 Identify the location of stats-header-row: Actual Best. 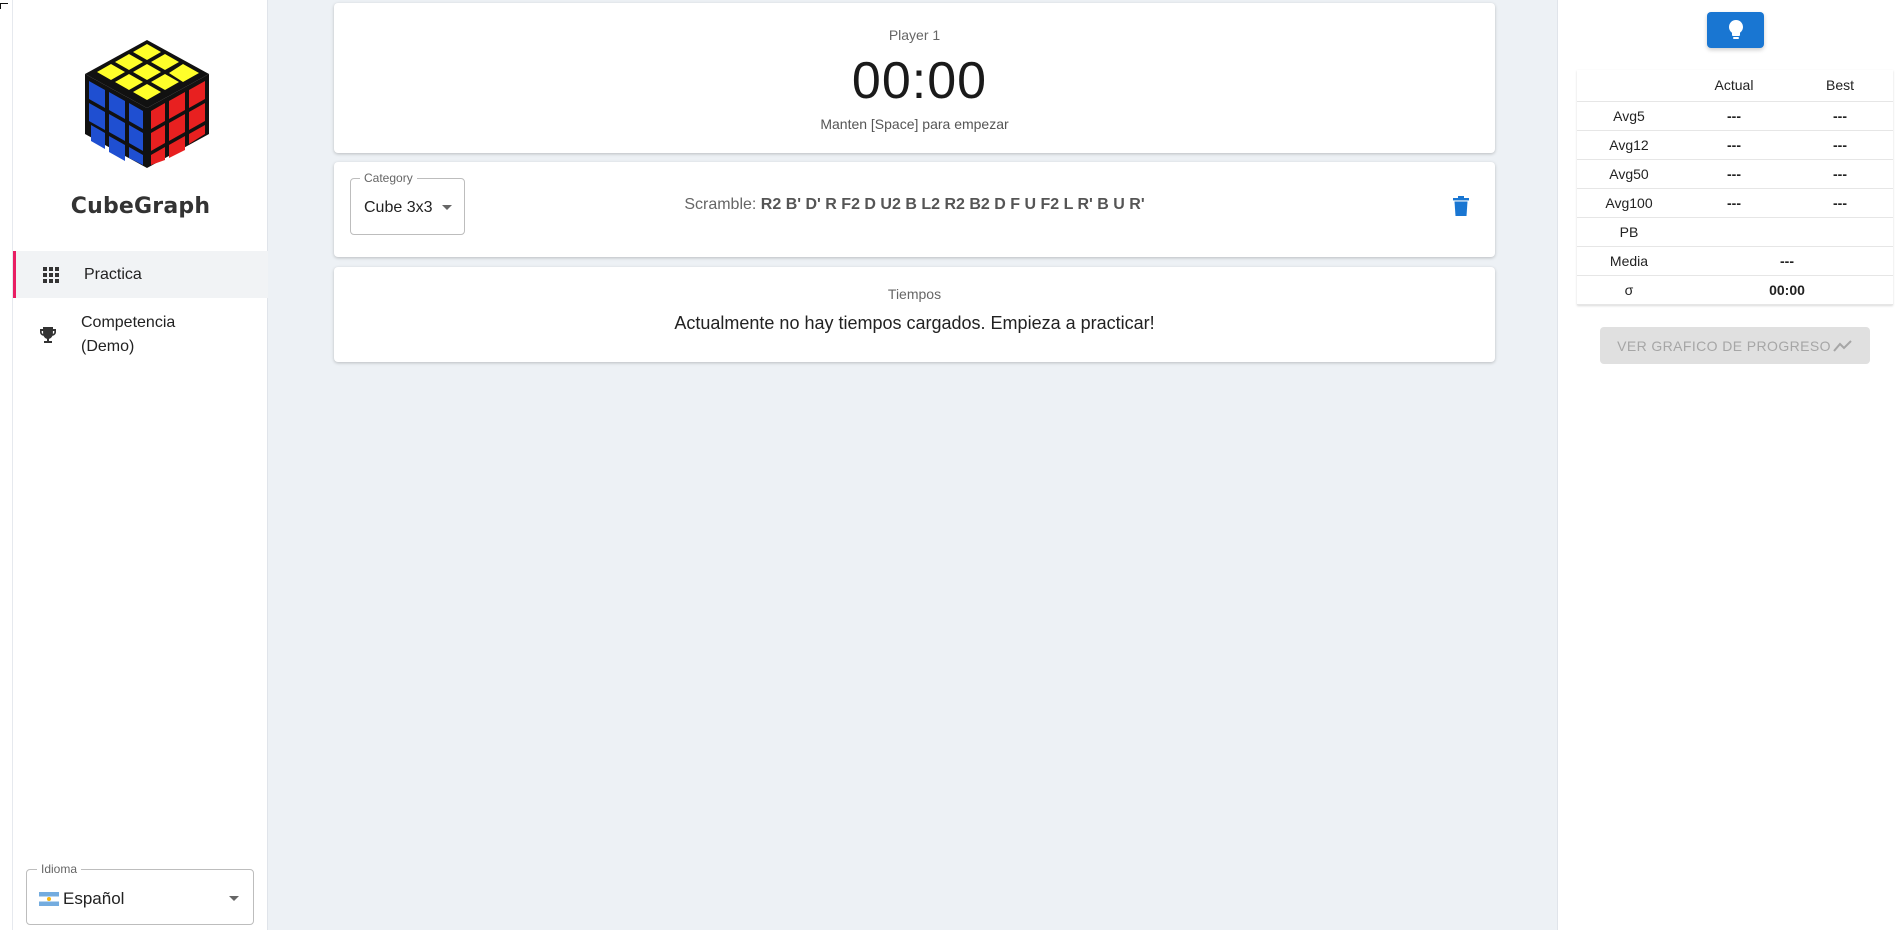
(1735, 86).